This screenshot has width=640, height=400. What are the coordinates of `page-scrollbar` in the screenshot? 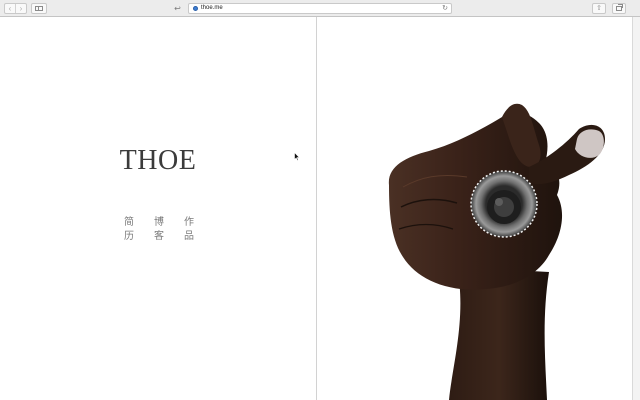 It's located at (636, 208).